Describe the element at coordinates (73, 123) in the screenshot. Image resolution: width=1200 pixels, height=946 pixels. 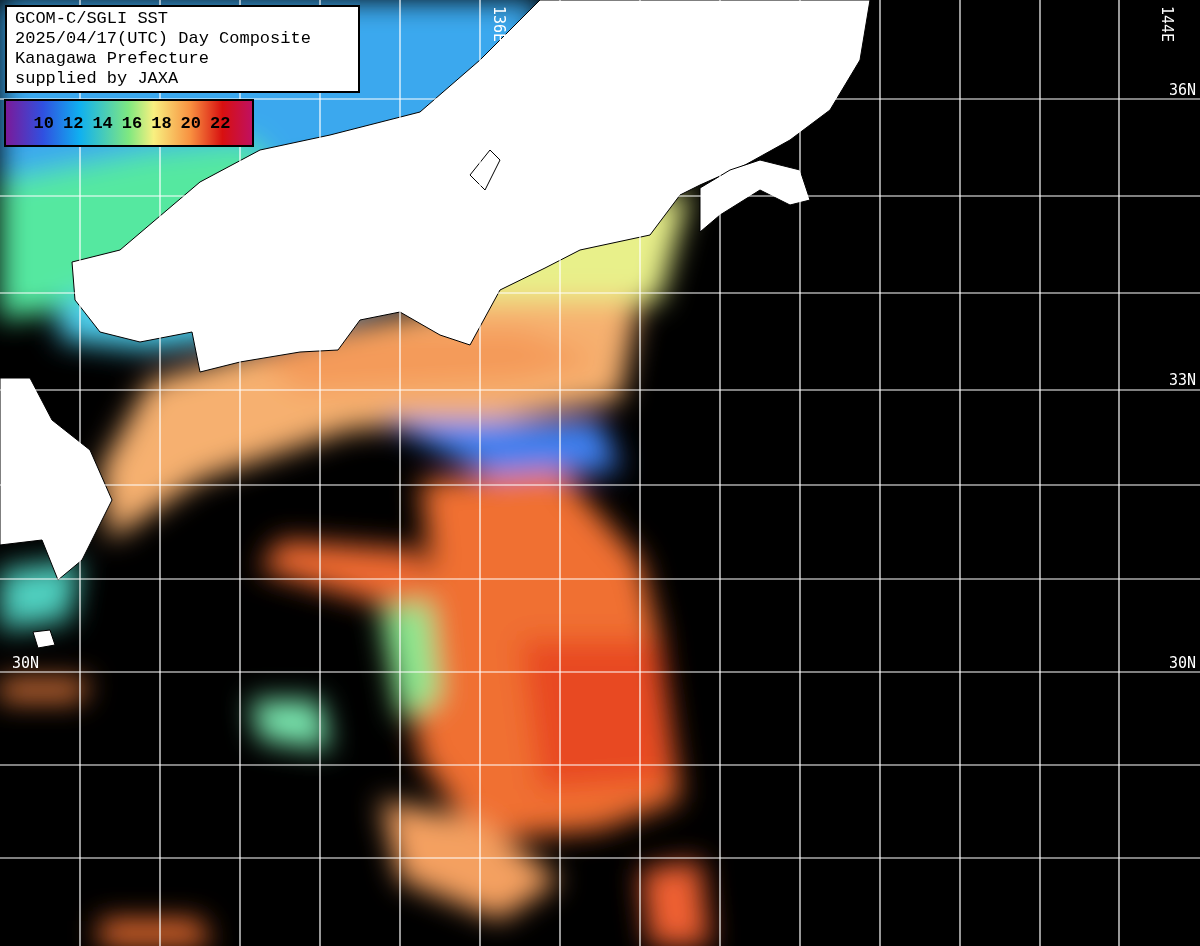
I see `scale-label: 12` at that location.